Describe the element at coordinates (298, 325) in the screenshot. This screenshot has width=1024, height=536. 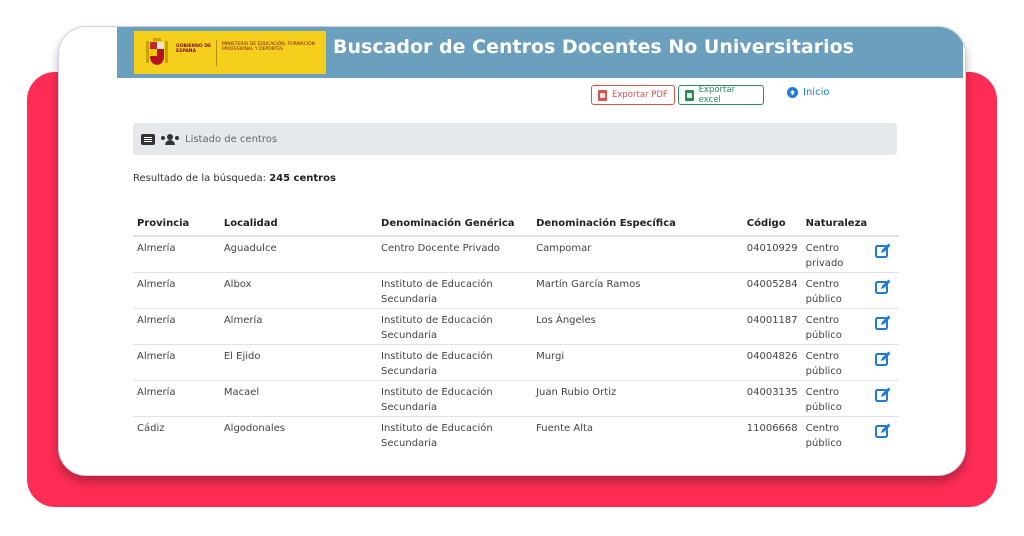
I see `cell-localidad: Almería` at that location.